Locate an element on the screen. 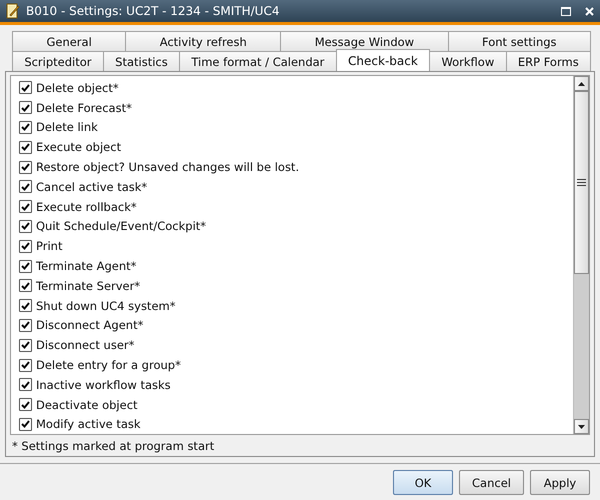 The width and height of the screenshot is (600, 500). grip-icon is located at coordinates (581, 182).